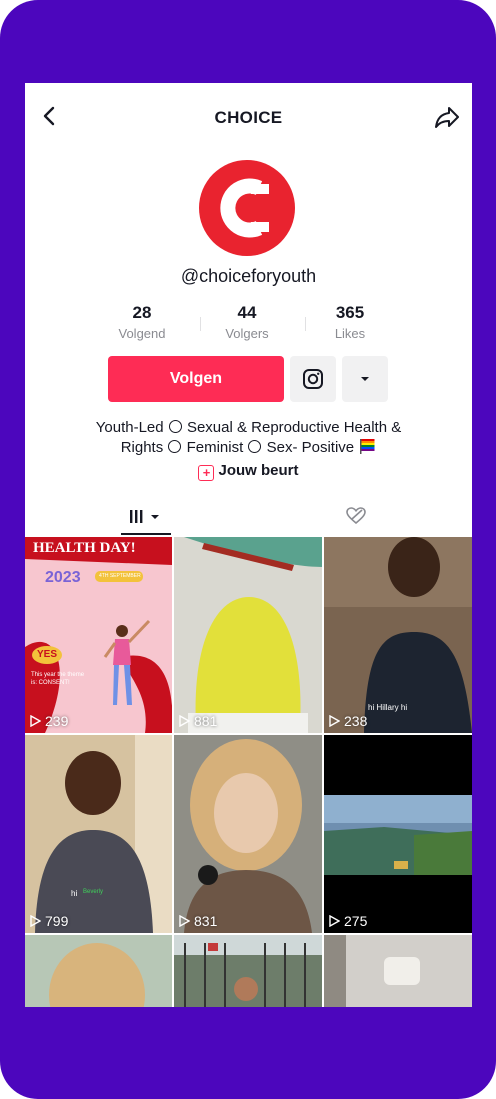  I want to click on rainbow-flag-icon, so click(367, 446).